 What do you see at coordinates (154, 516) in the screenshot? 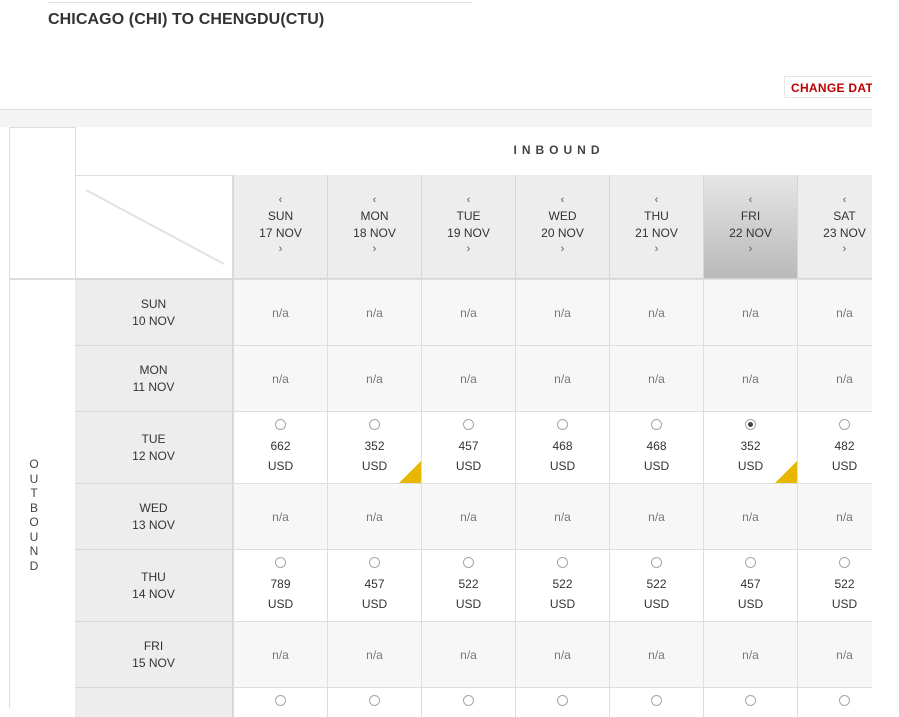
I see `outbound-day-header: WED 13 NOV` at bounding box center [154, 516].